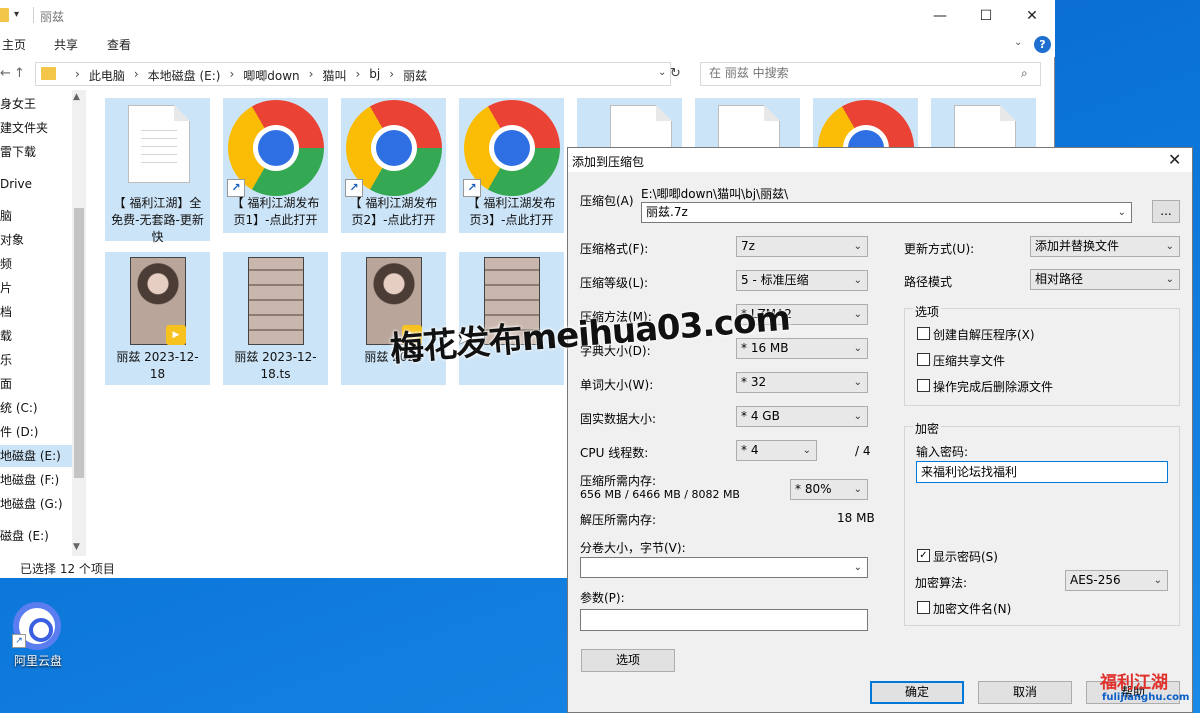  What do you see at coordinates (1105, 279) in the screenshot?
I see `path-mode-select: 相对路径 ⌄` at bounding box center [1105, 279].